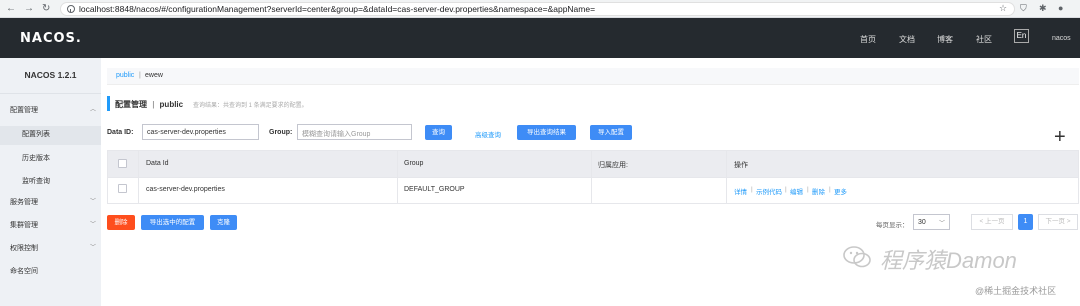 Image resolution: width=1080 pixels, height=306 pixels. I want to click on export-selected-button: 导出选中的配置, so click(172, 222).